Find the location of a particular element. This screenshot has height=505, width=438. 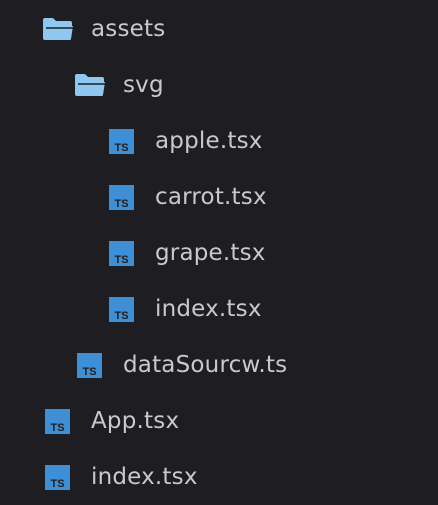

tree-item-svg-folder: svg is located at coordinates (119, 85).